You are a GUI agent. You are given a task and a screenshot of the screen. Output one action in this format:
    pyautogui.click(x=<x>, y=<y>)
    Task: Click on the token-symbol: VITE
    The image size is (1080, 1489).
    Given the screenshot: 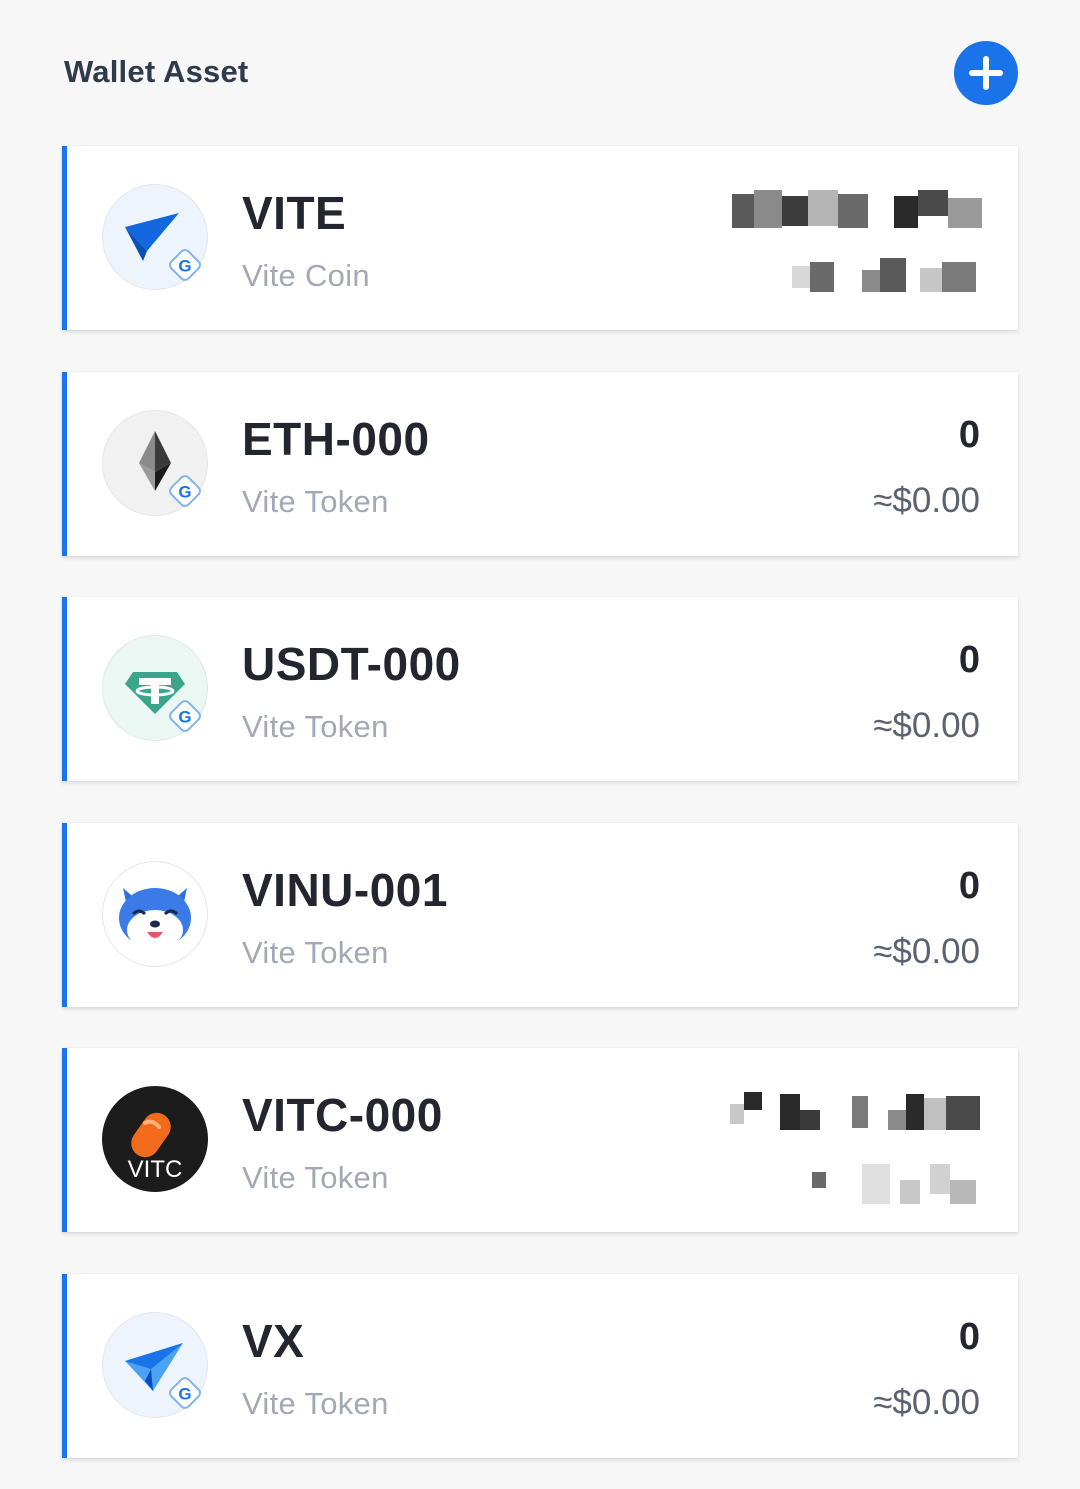 What is the action you would take?
    pyautogui.click(x=294, y=213)
    